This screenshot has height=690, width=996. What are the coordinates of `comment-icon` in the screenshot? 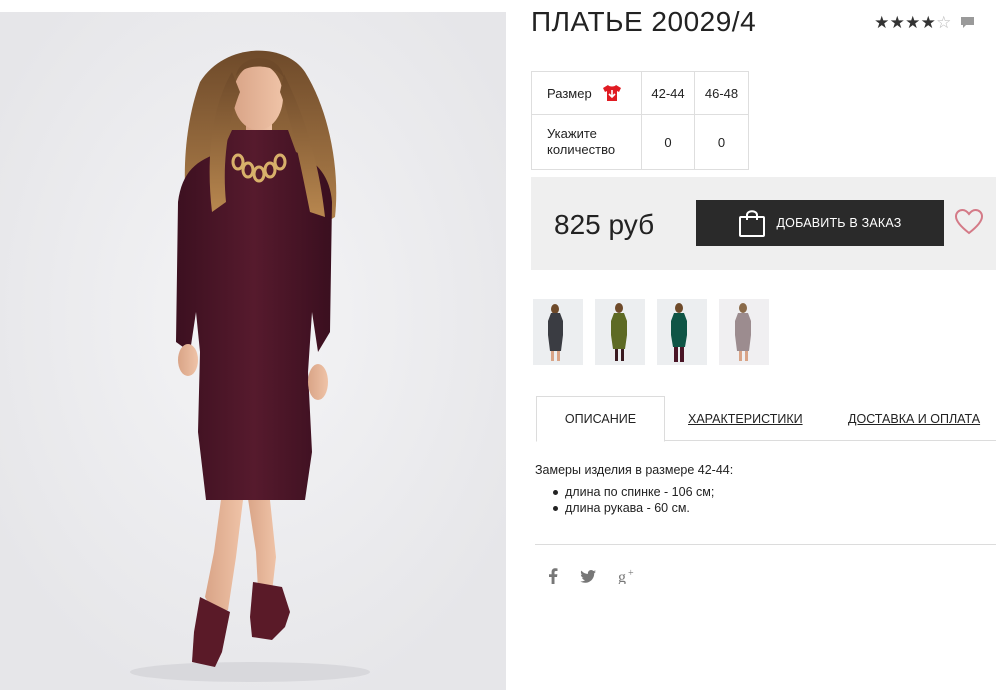 It's located at (967, 22).